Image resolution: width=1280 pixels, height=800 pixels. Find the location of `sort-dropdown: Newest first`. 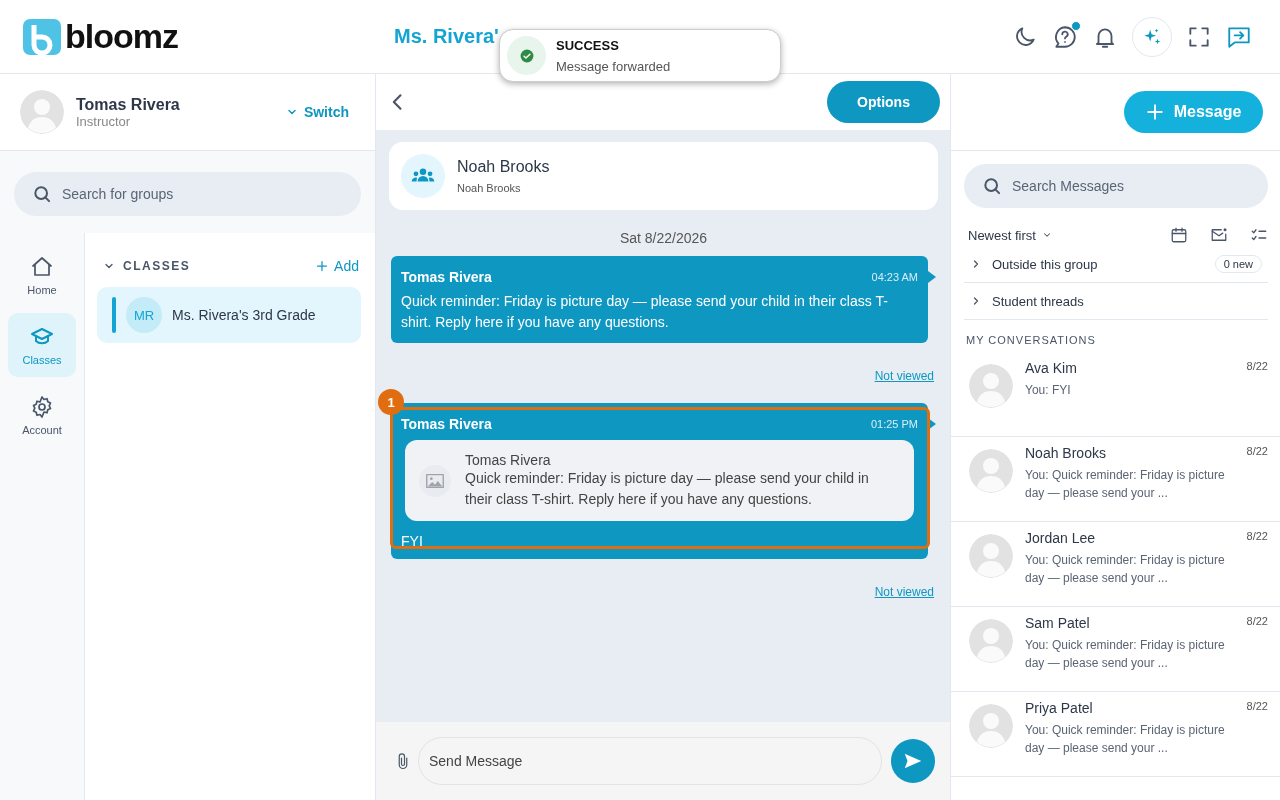

sort-dropdown: Newest first is located at coordinates (1010, 235).